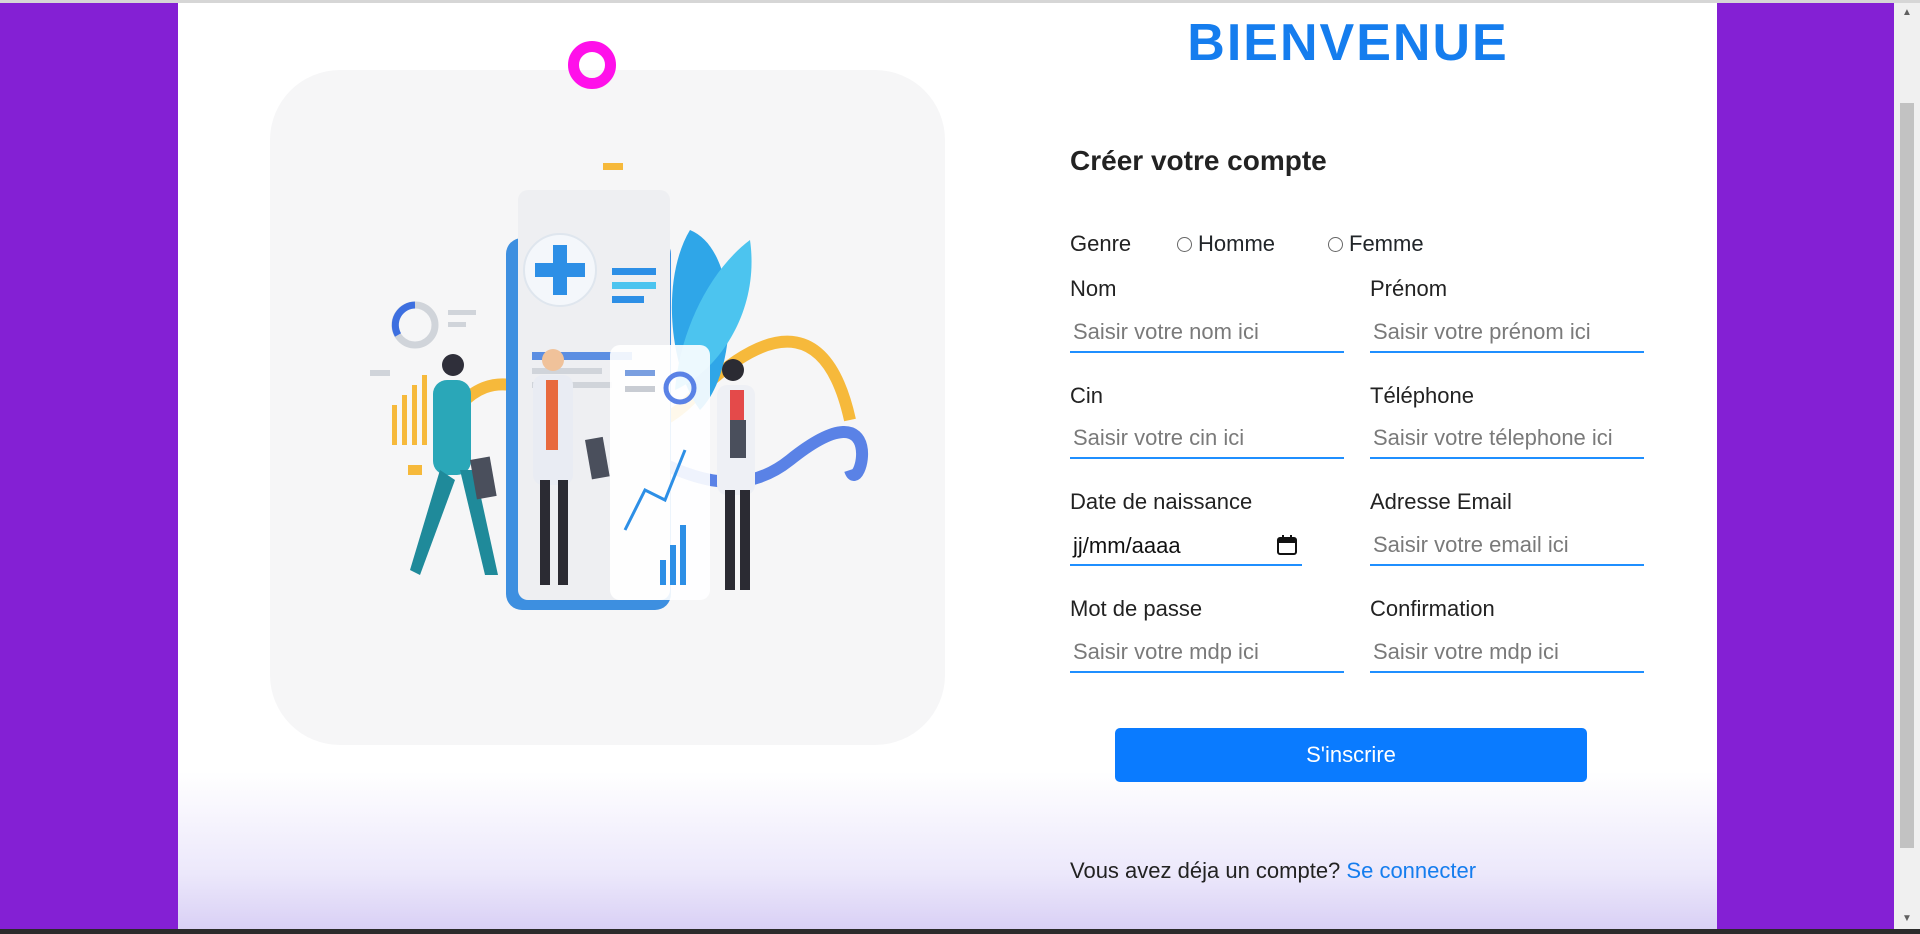 This screenshot has width=1920, height=934. Describe the element at coordinates (1411, 870) in the screenshot. I see `se-connecter-link: Se connecter` at that location.